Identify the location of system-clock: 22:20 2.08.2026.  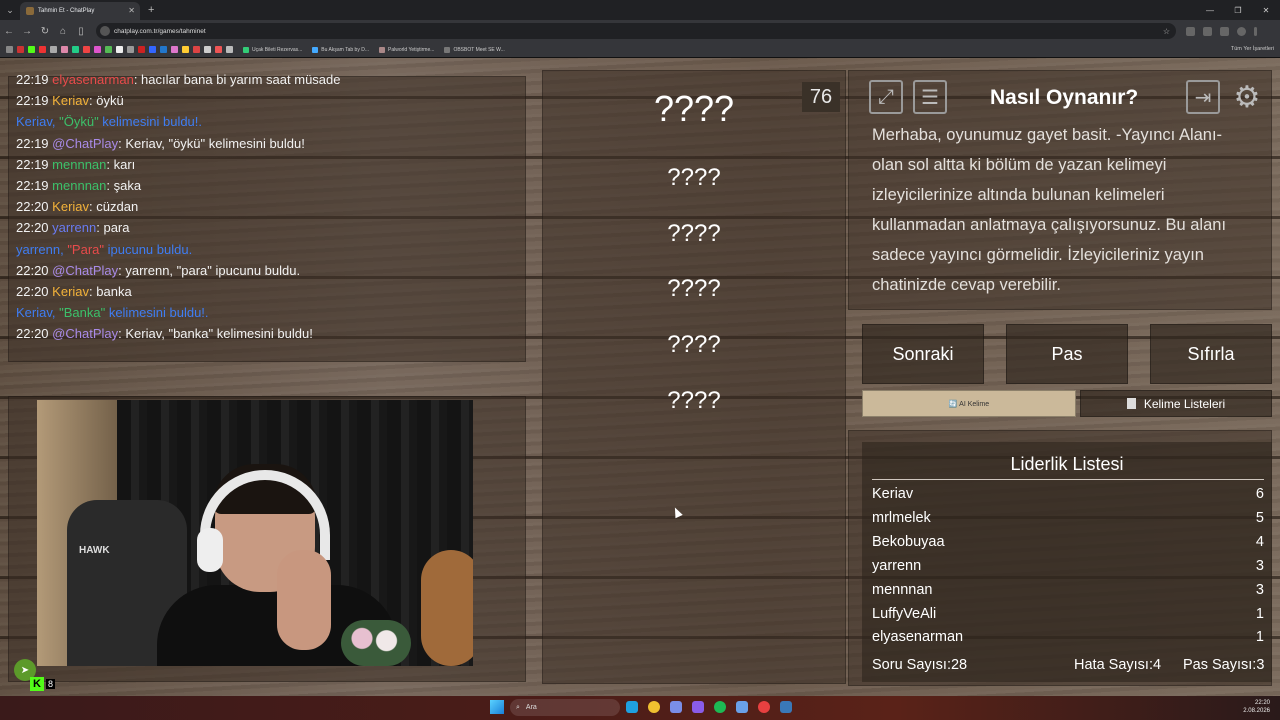
(1256, 707).